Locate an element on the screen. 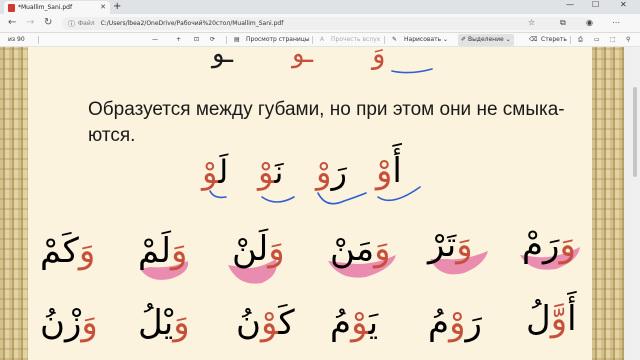 This screenshot has height=360, width=640. zoom-in-button: + is located at coordinates (178, 39).